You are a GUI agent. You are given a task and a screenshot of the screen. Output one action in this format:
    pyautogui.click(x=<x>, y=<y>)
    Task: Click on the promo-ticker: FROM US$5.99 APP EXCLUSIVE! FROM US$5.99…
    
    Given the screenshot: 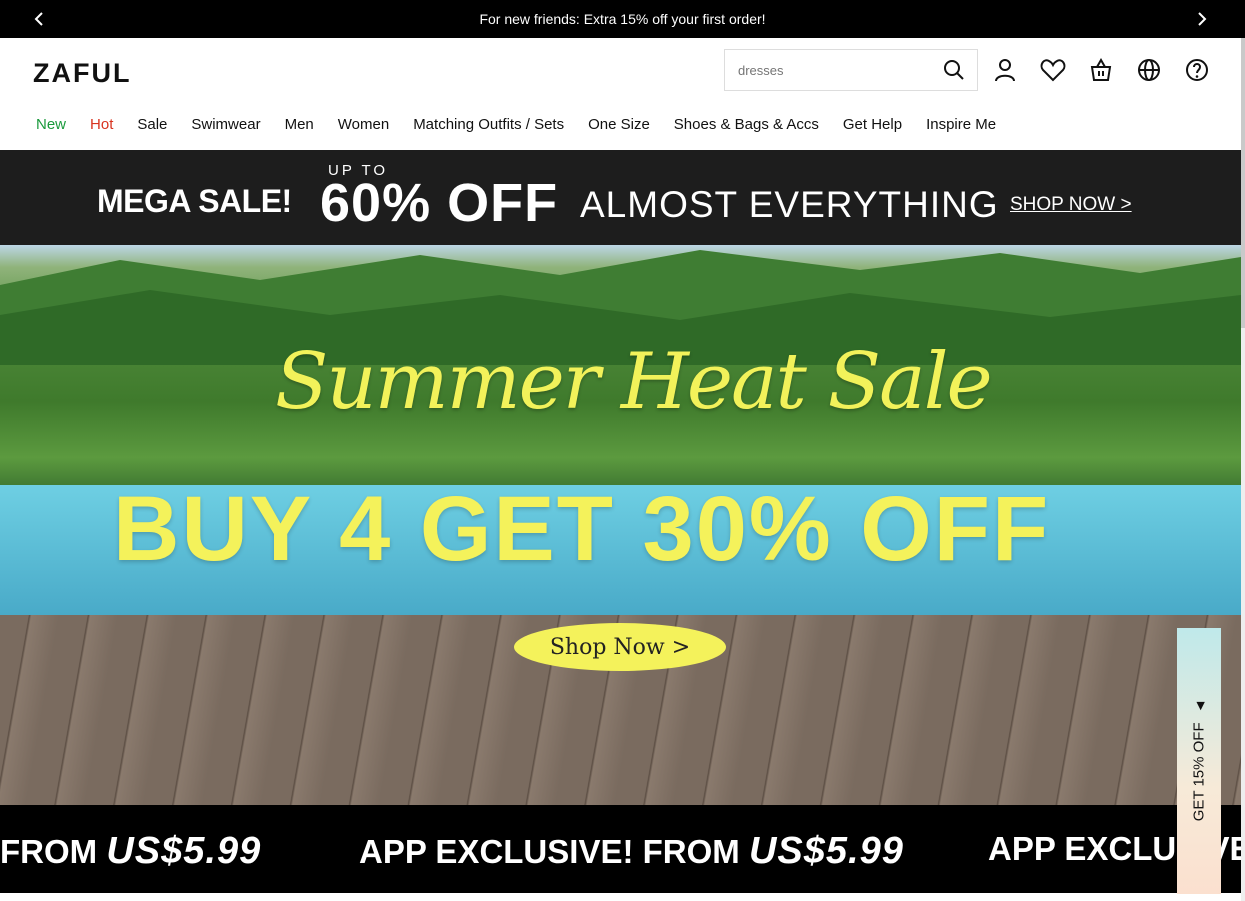 What is the action you would take?
    pyautogui.click(x=620, y=849)
    